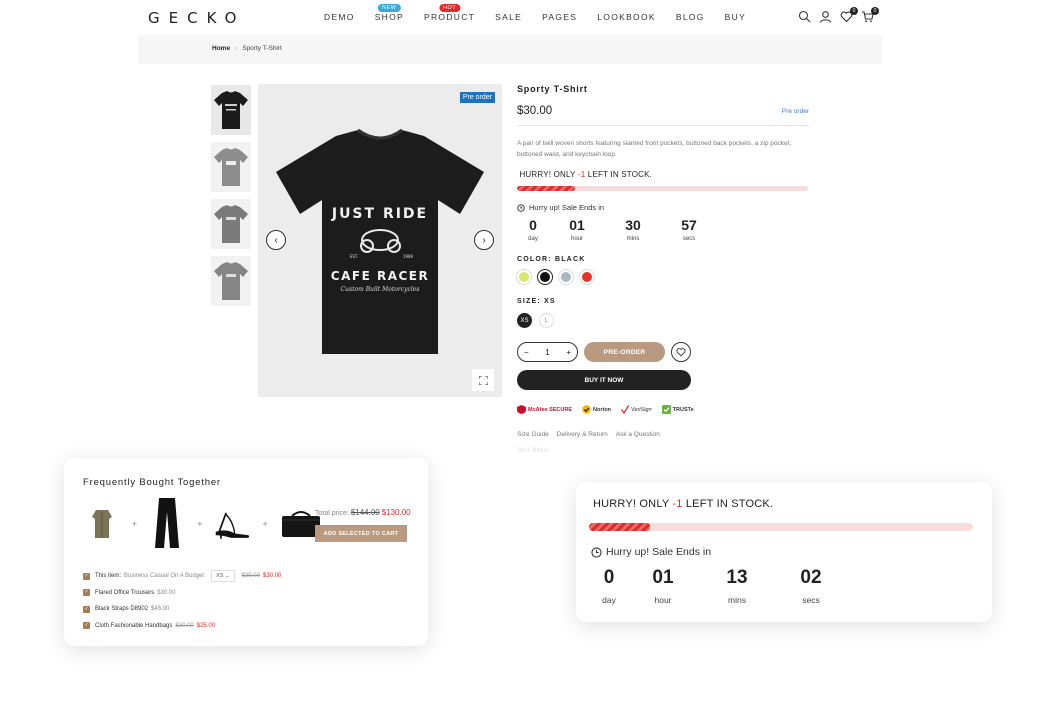  What do you see at coordinates (167, 524) in the screenshot?
I see `fbt-product-trousers-image` at bounding box center [167, 524].